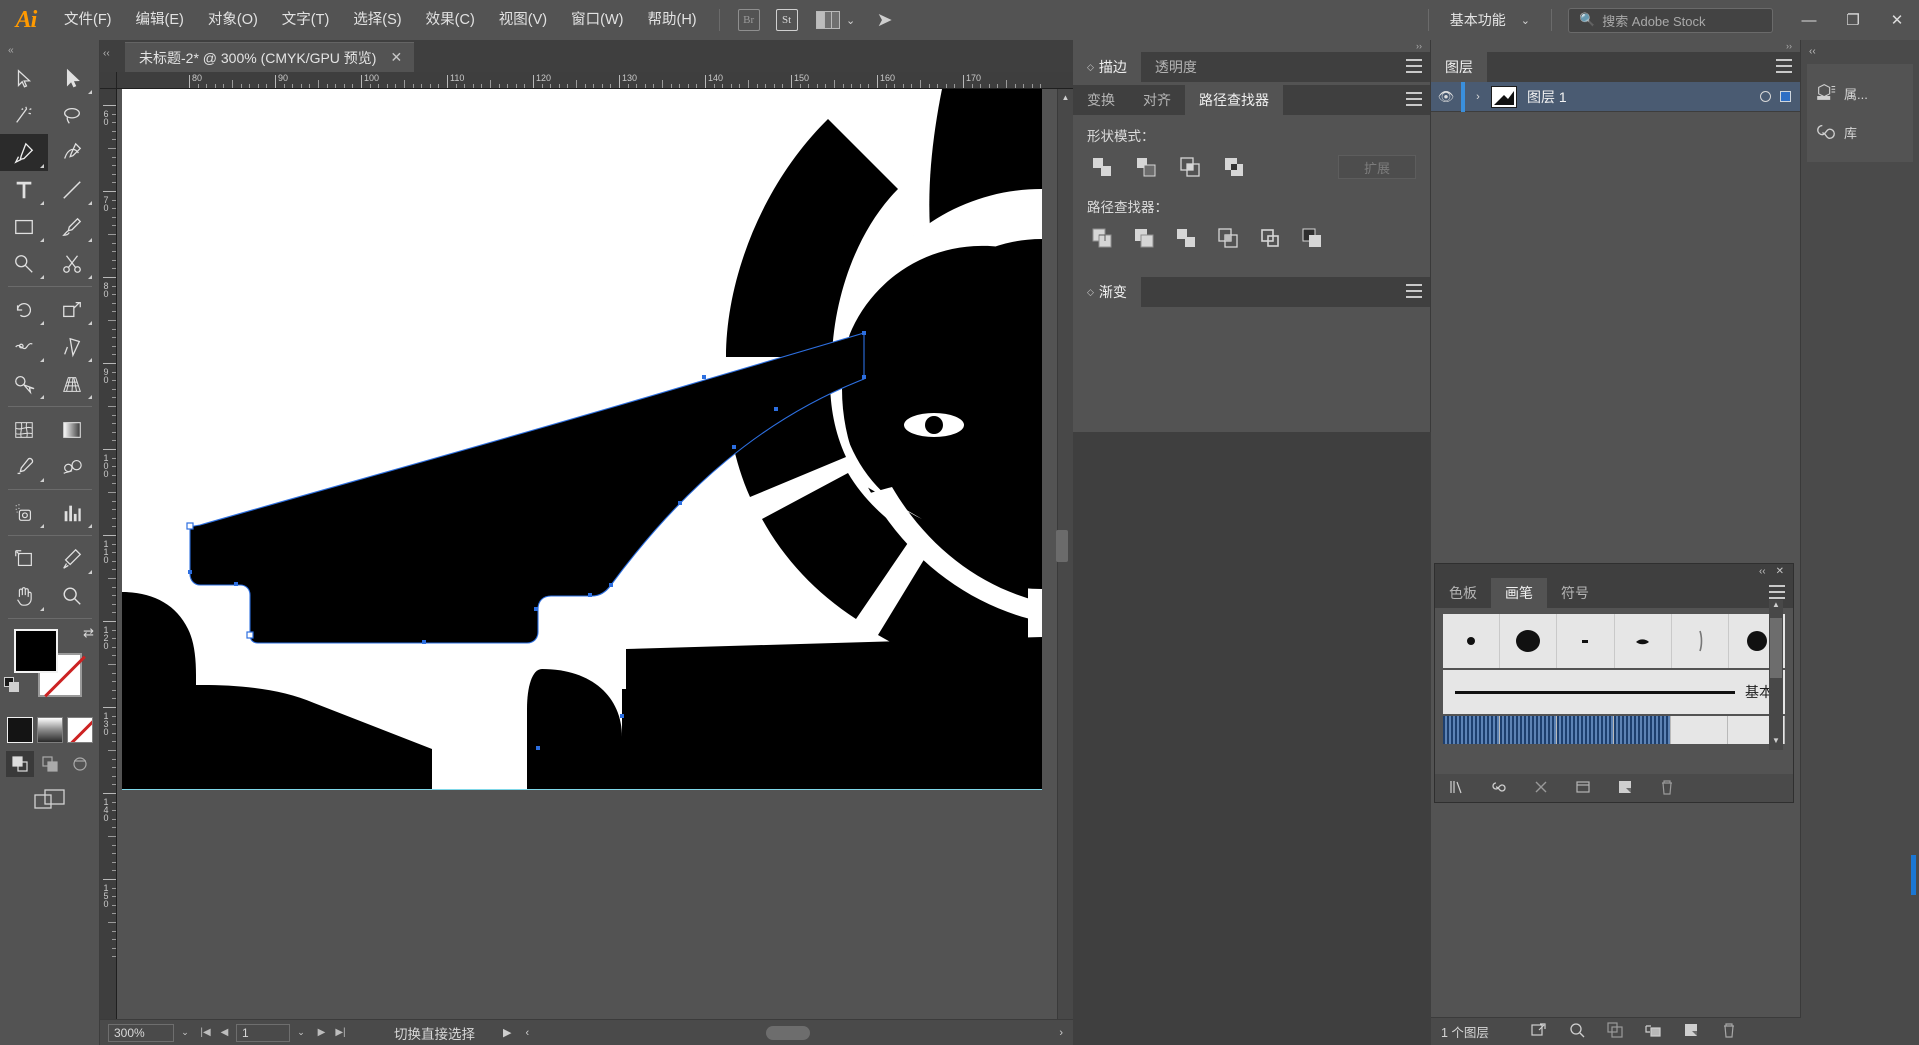 This screenshot has width=1919, height=1045. I want to click on options-of-object-icon, so click(1583, 788).